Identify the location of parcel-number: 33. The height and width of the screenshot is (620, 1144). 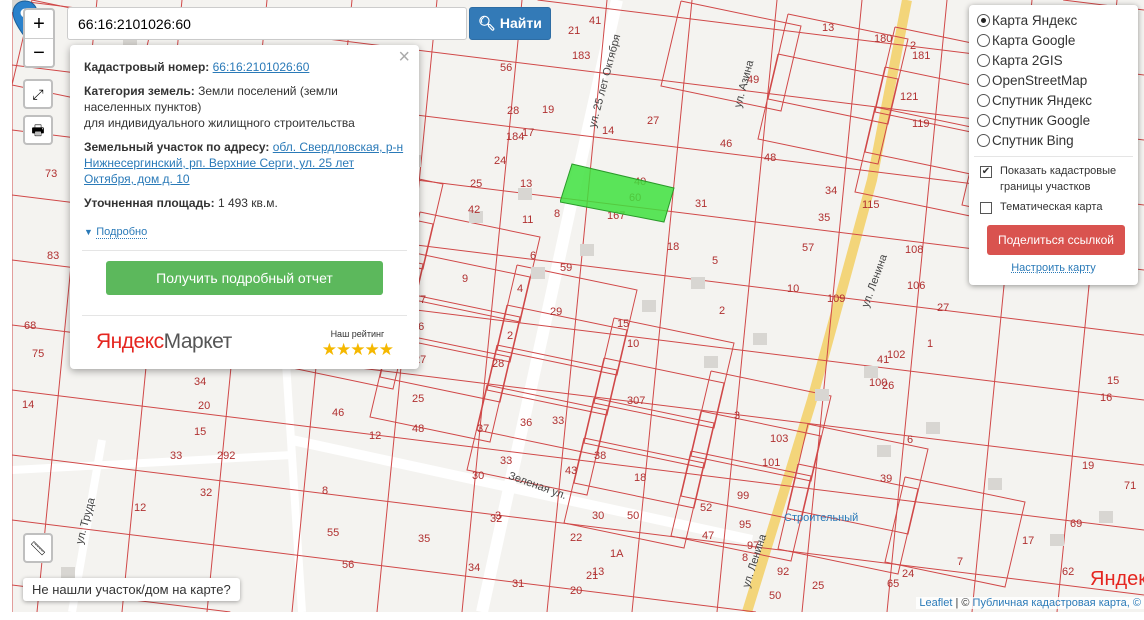
(176, 456).